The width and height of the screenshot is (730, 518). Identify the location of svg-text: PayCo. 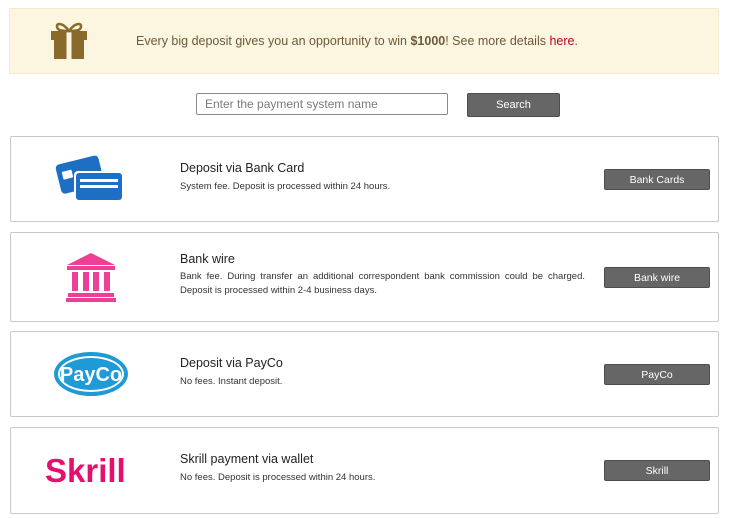
(91, 375).